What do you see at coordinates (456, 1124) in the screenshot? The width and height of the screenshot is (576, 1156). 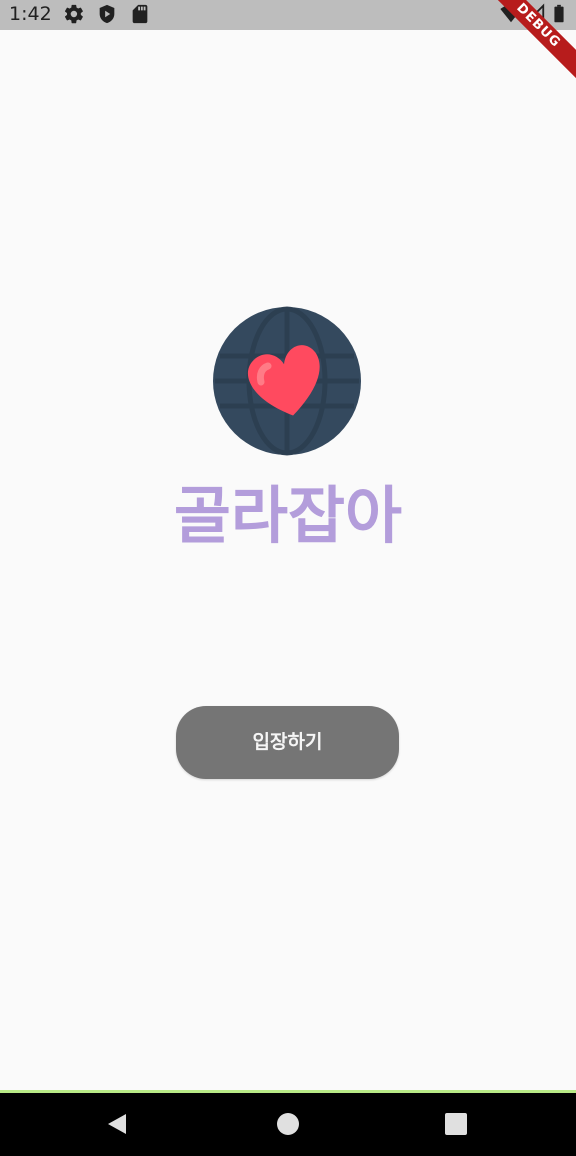 I see `recents-icon` at bounding box center [456, 1124].